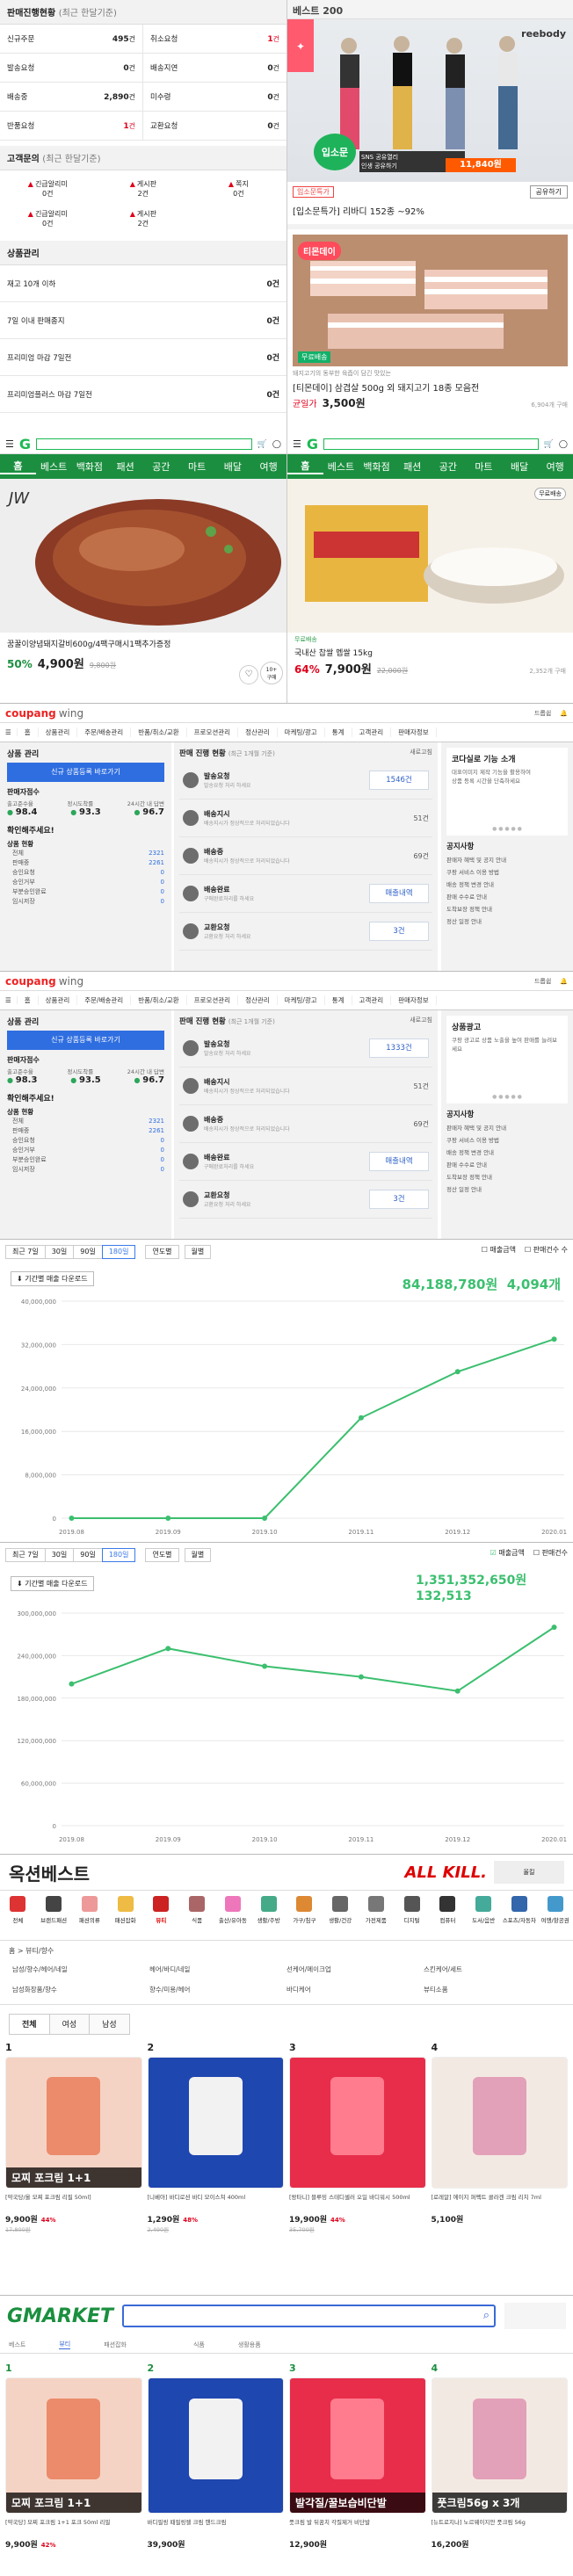  What do you see at coordinates (507, 1059) in the screenshot?
I see `ad-banner: 상품광고 쿠팡 광고로 상품 노출을 높여 판매를 늘려보세요 ● ● ● ● ●` at bounding box center [507, 1059].